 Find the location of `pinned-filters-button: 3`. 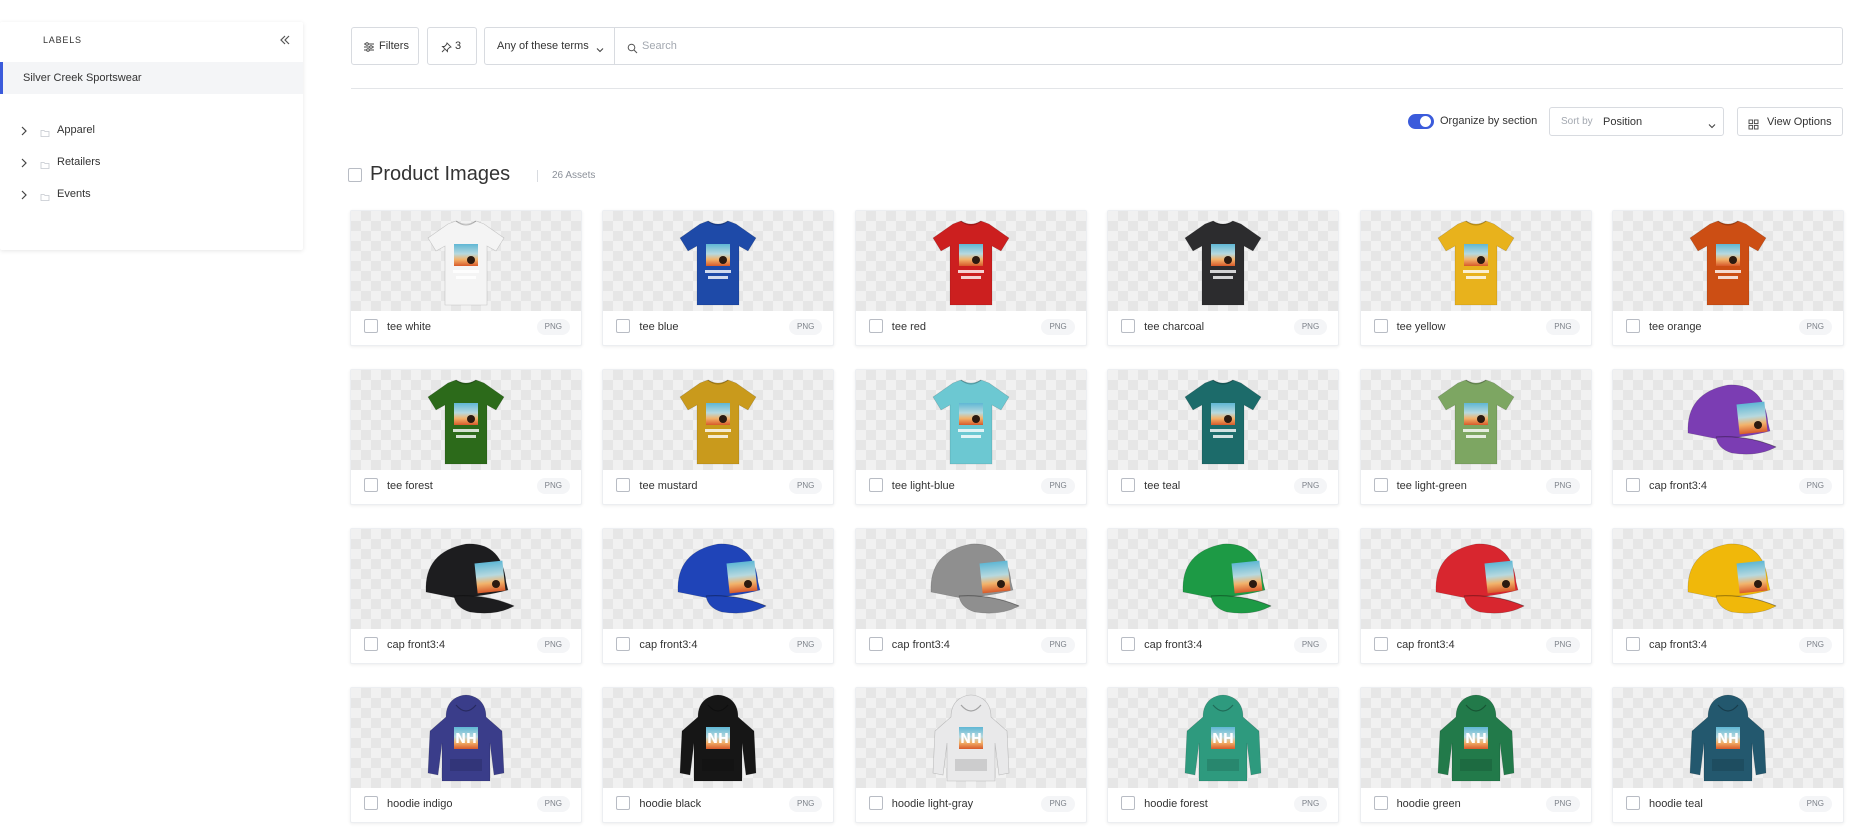

pinned-filters-button: 3 is located at coordinates (452, 46).